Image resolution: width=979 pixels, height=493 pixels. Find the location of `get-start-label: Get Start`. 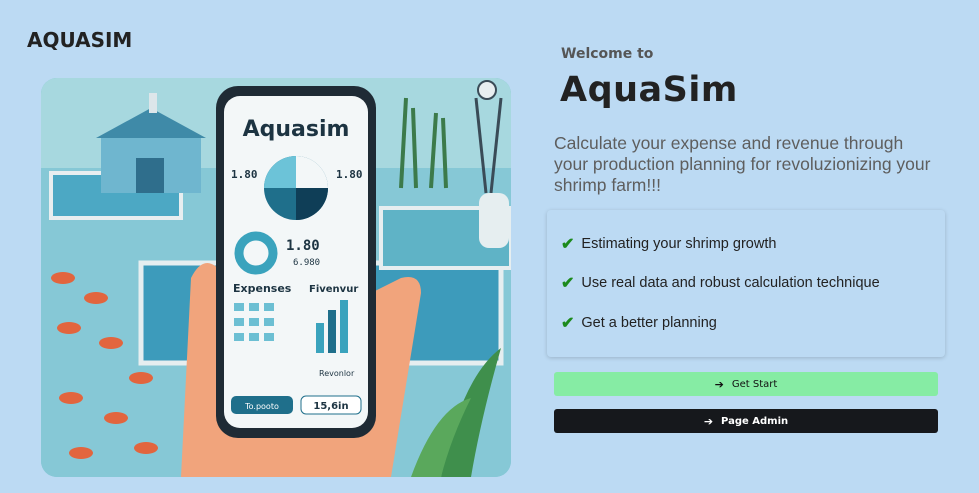

get-start-label: Get Start is located at coordinates (754, 384).